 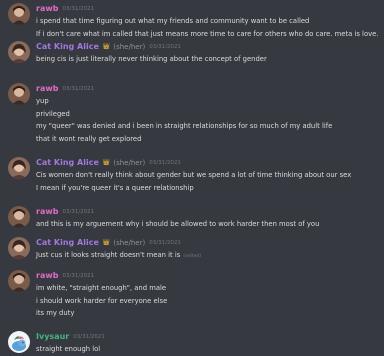 What do you see at coordinates (101, 288) in the screenshot?
I see `message-text: im white, "straight enough", and male` at bounding box center [101, 288].